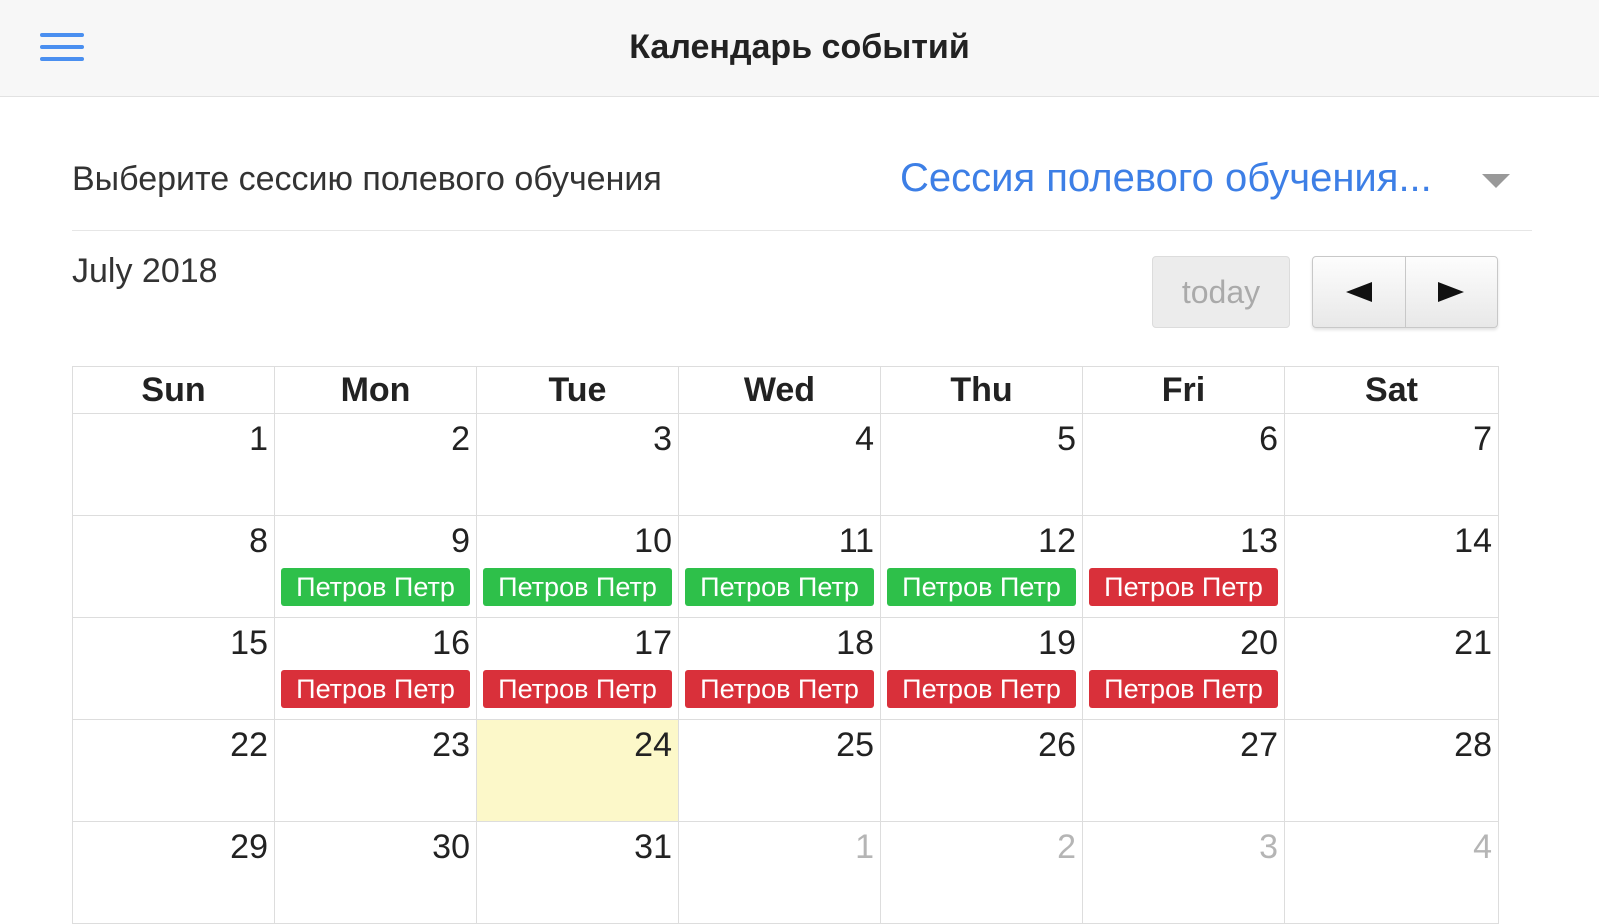  I want to click on prev-arrow-icon, so click(1358, 292).